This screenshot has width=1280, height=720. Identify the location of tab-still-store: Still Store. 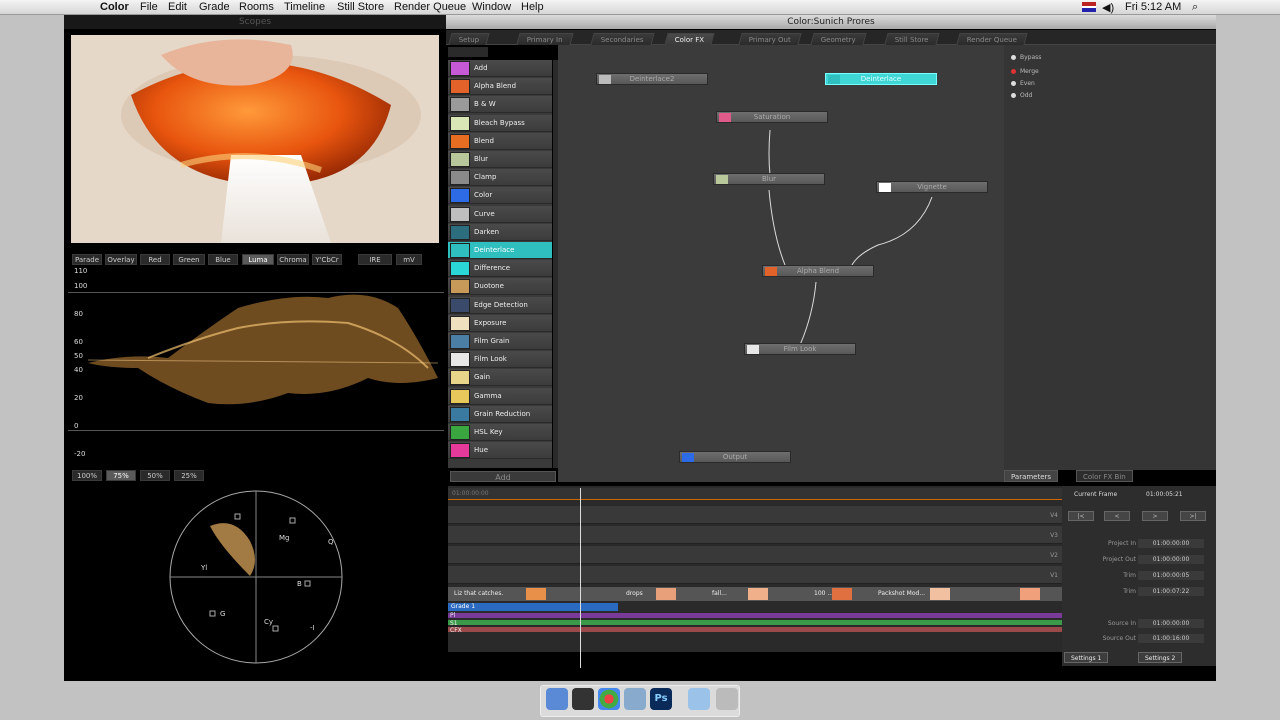
(912, 39).